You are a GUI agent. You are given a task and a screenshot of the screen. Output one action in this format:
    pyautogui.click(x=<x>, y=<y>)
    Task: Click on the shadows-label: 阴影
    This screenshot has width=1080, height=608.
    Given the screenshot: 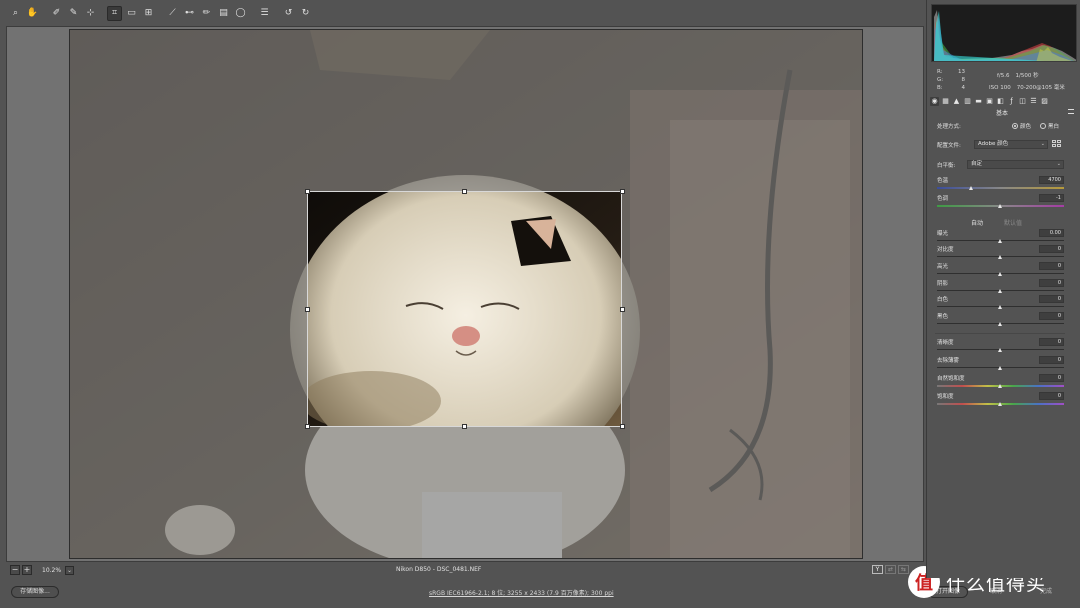 What is the action you would take?
    pyautogui.click(x=943, y=284)
    